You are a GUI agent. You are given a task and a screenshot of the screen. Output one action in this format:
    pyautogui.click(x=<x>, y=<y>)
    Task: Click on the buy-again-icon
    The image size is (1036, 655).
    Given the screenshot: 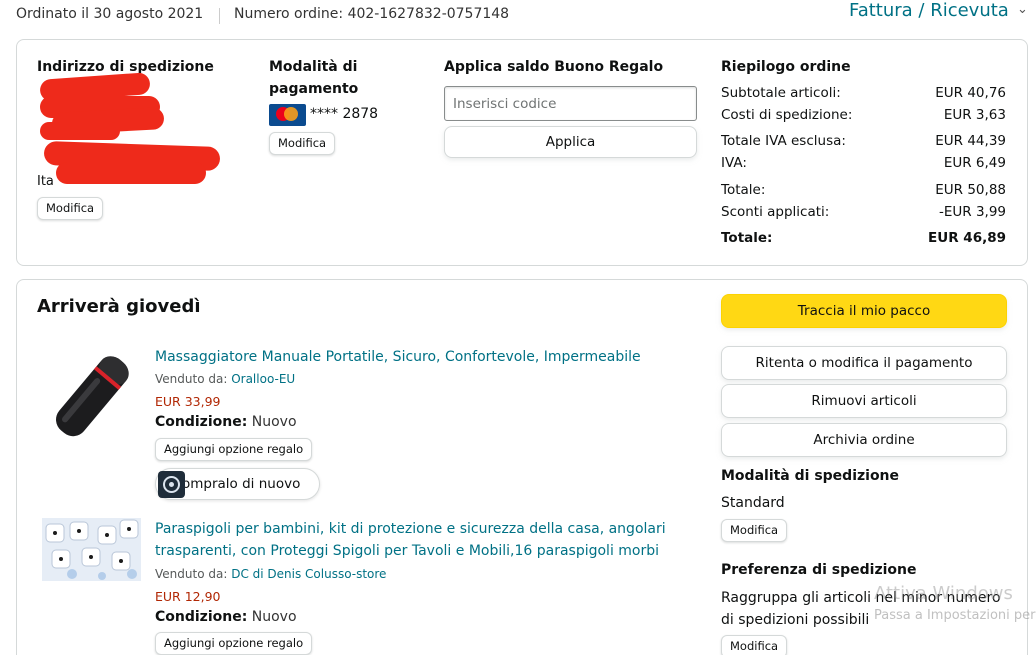 What is the action you would take?
    pyautogui.click(x=171, y=484)
    